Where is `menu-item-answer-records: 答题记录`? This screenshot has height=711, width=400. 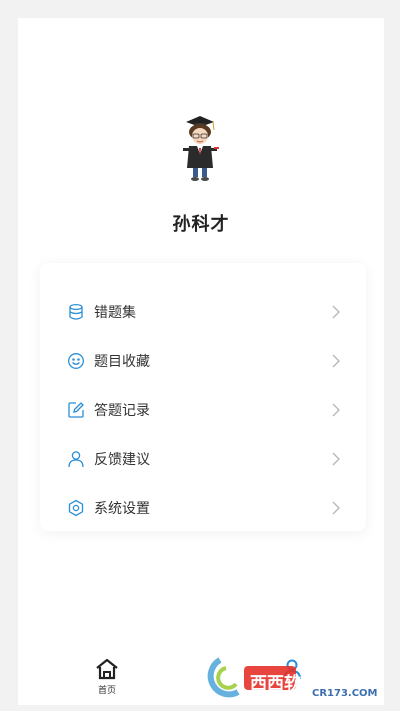 menu-item-answer-records: 答题记录 is located at coordinates (203, 409).